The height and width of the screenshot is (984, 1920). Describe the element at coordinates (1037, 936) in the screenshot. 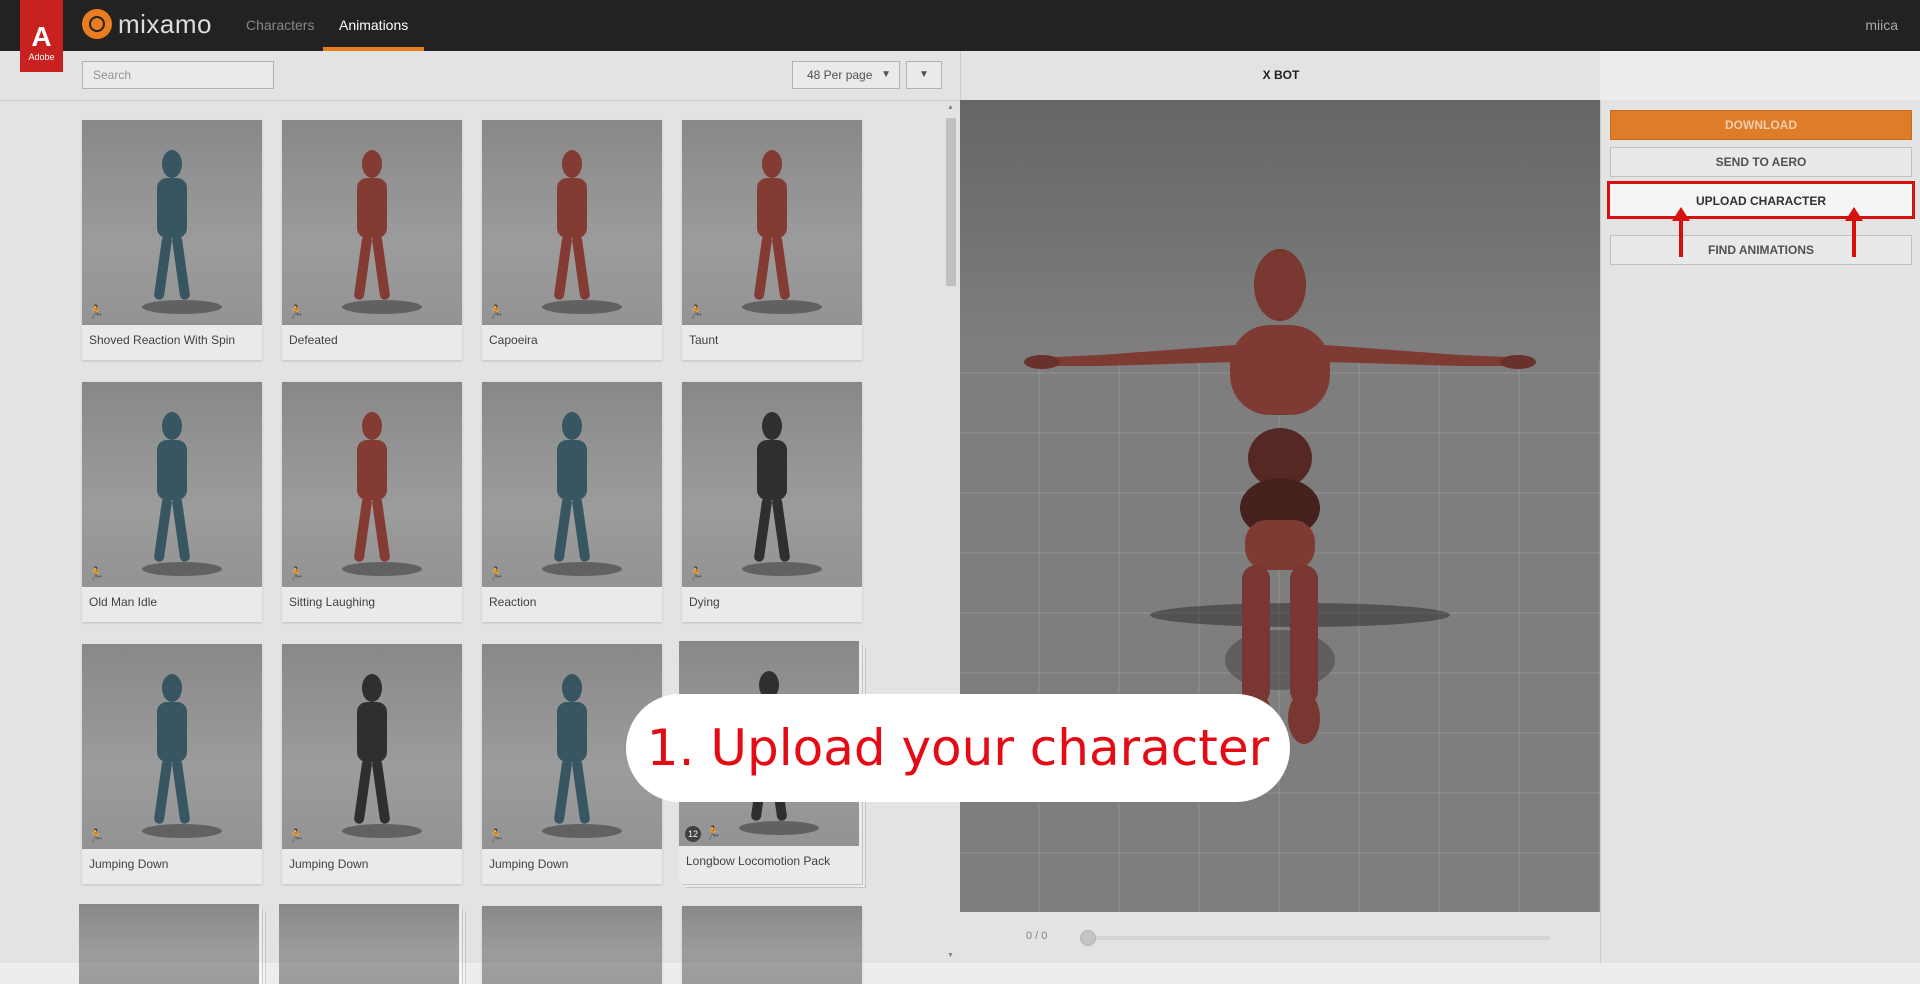

I see `playback-time: 0 / 0` at that location.